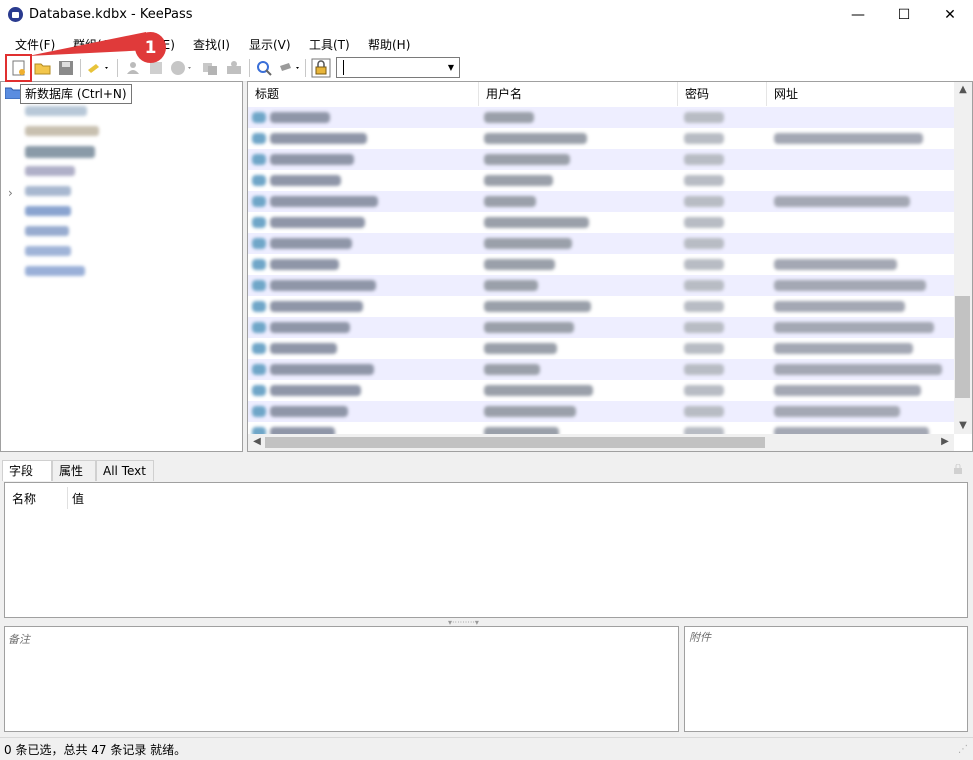 Image resolution: width=973 pixels, height=760 pixels. I want to click on highlight-box, so click(18, 68).